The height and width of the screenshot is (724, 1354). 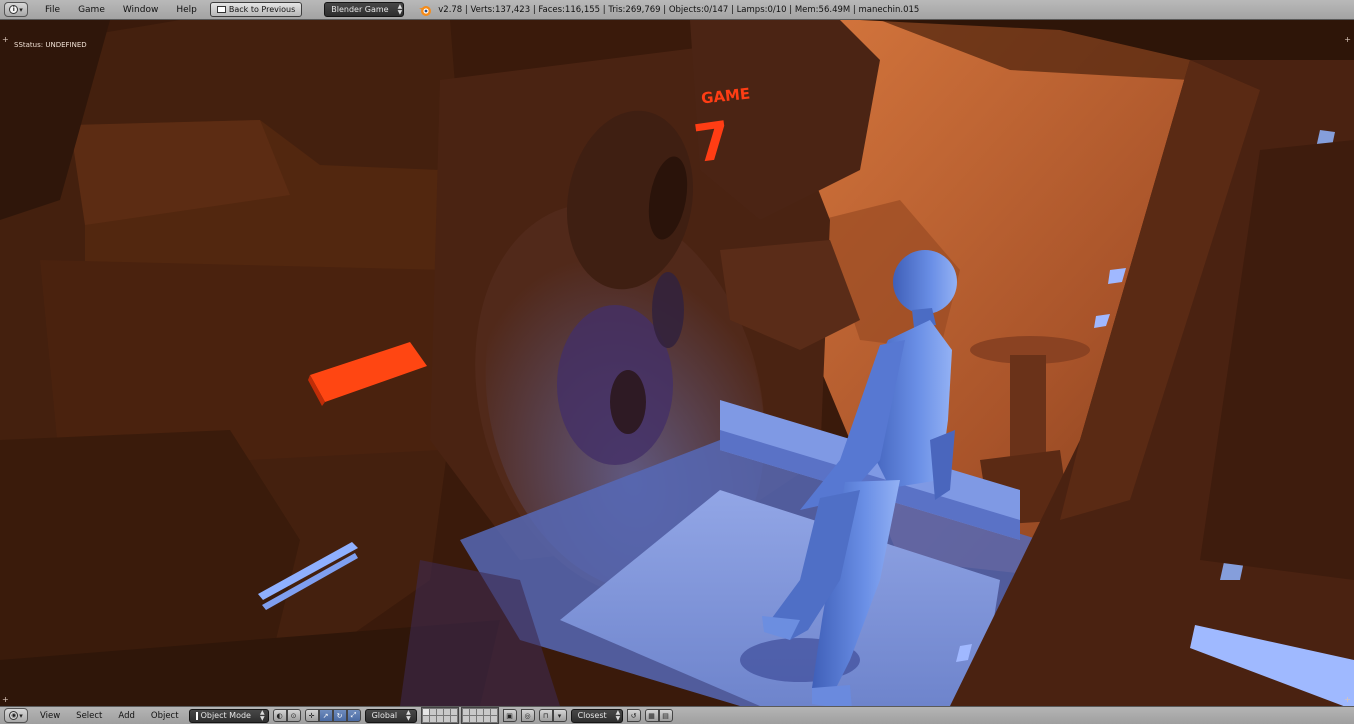 What do you see at coordinates (141, 10) in the screenshot?
I see `menu-window: Window` at bounding box center [141, 10].